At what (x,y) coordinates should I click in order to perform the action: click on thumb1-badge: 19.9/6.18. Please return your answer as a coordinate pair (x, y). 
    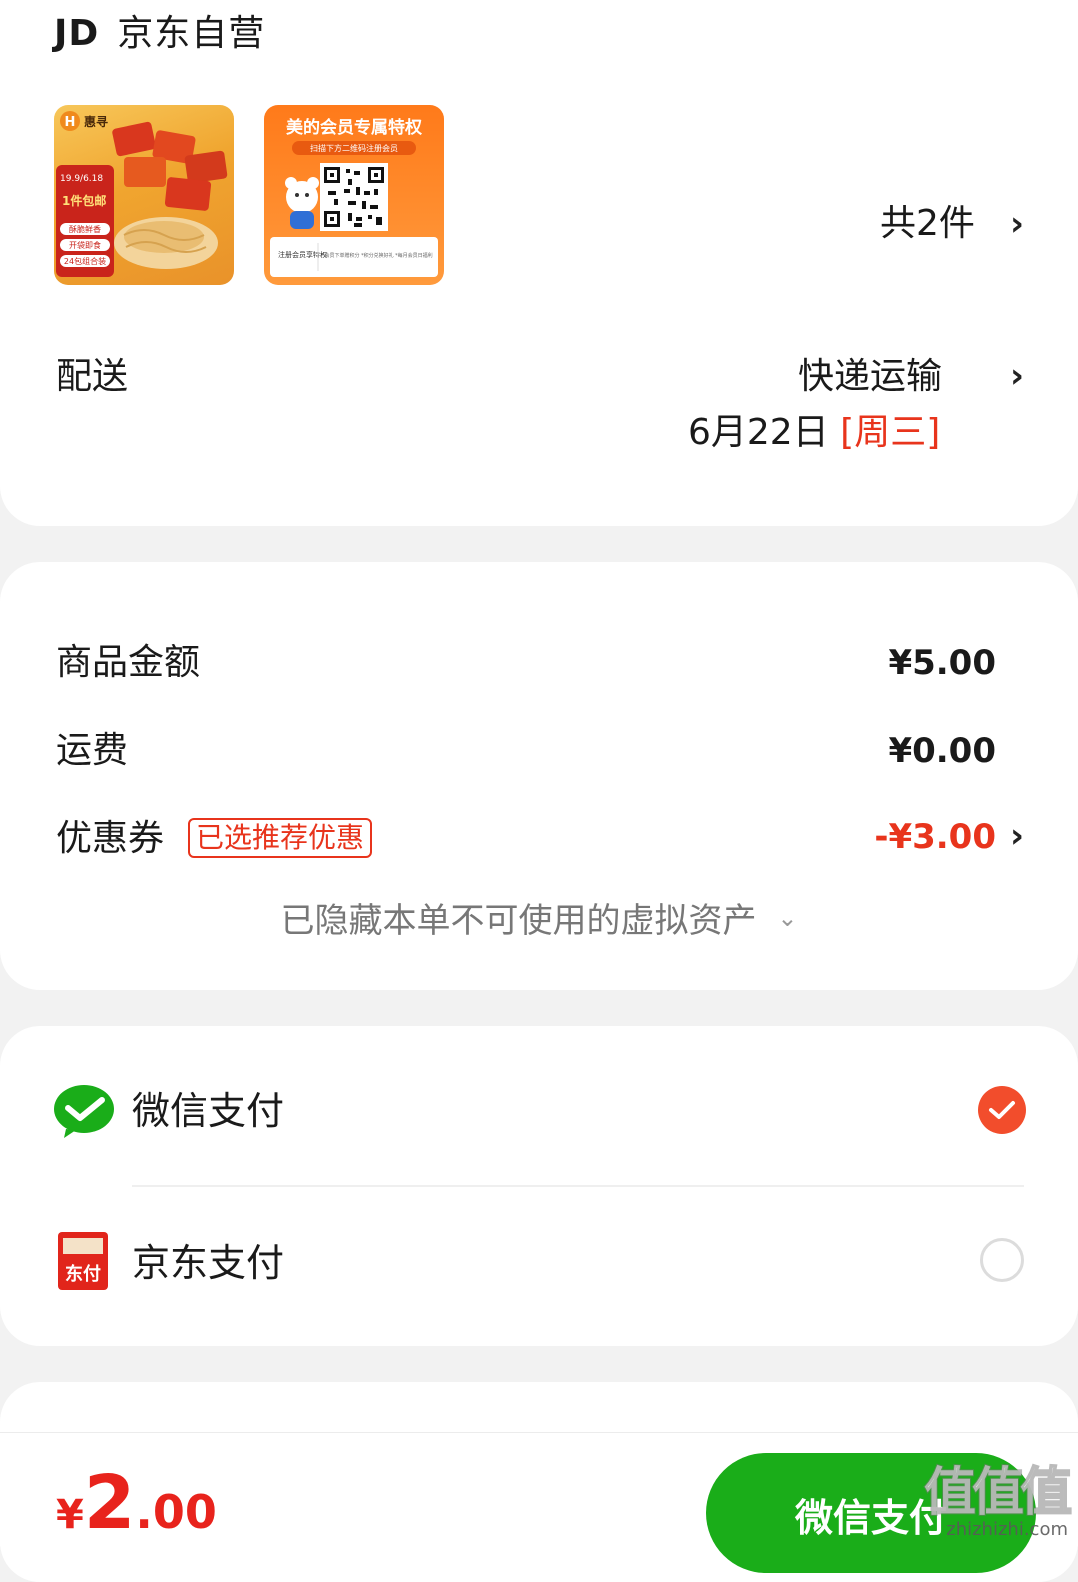
    Looking at the image, I should click on (81, 179).